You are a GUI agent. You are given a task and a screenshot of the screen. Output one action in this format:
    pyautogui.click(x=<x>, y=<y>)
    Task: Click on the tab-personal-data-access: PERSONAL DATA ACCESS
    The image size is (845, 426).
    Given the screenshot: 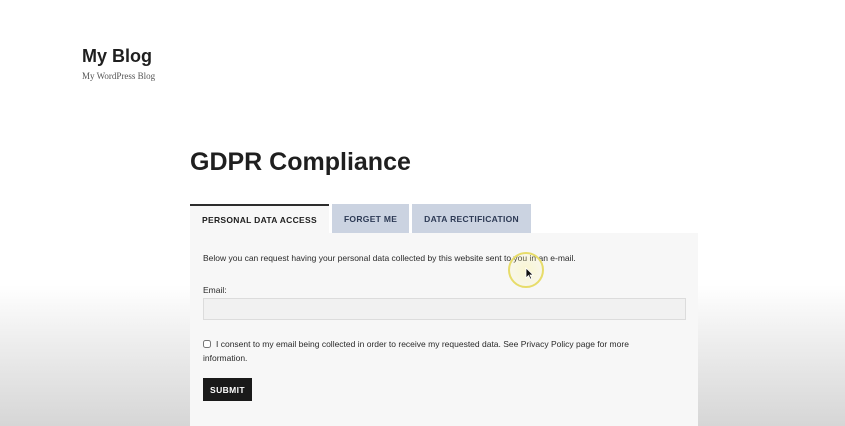 What is the action you would take?
    pyautogui.click(x=259, y=218)
    